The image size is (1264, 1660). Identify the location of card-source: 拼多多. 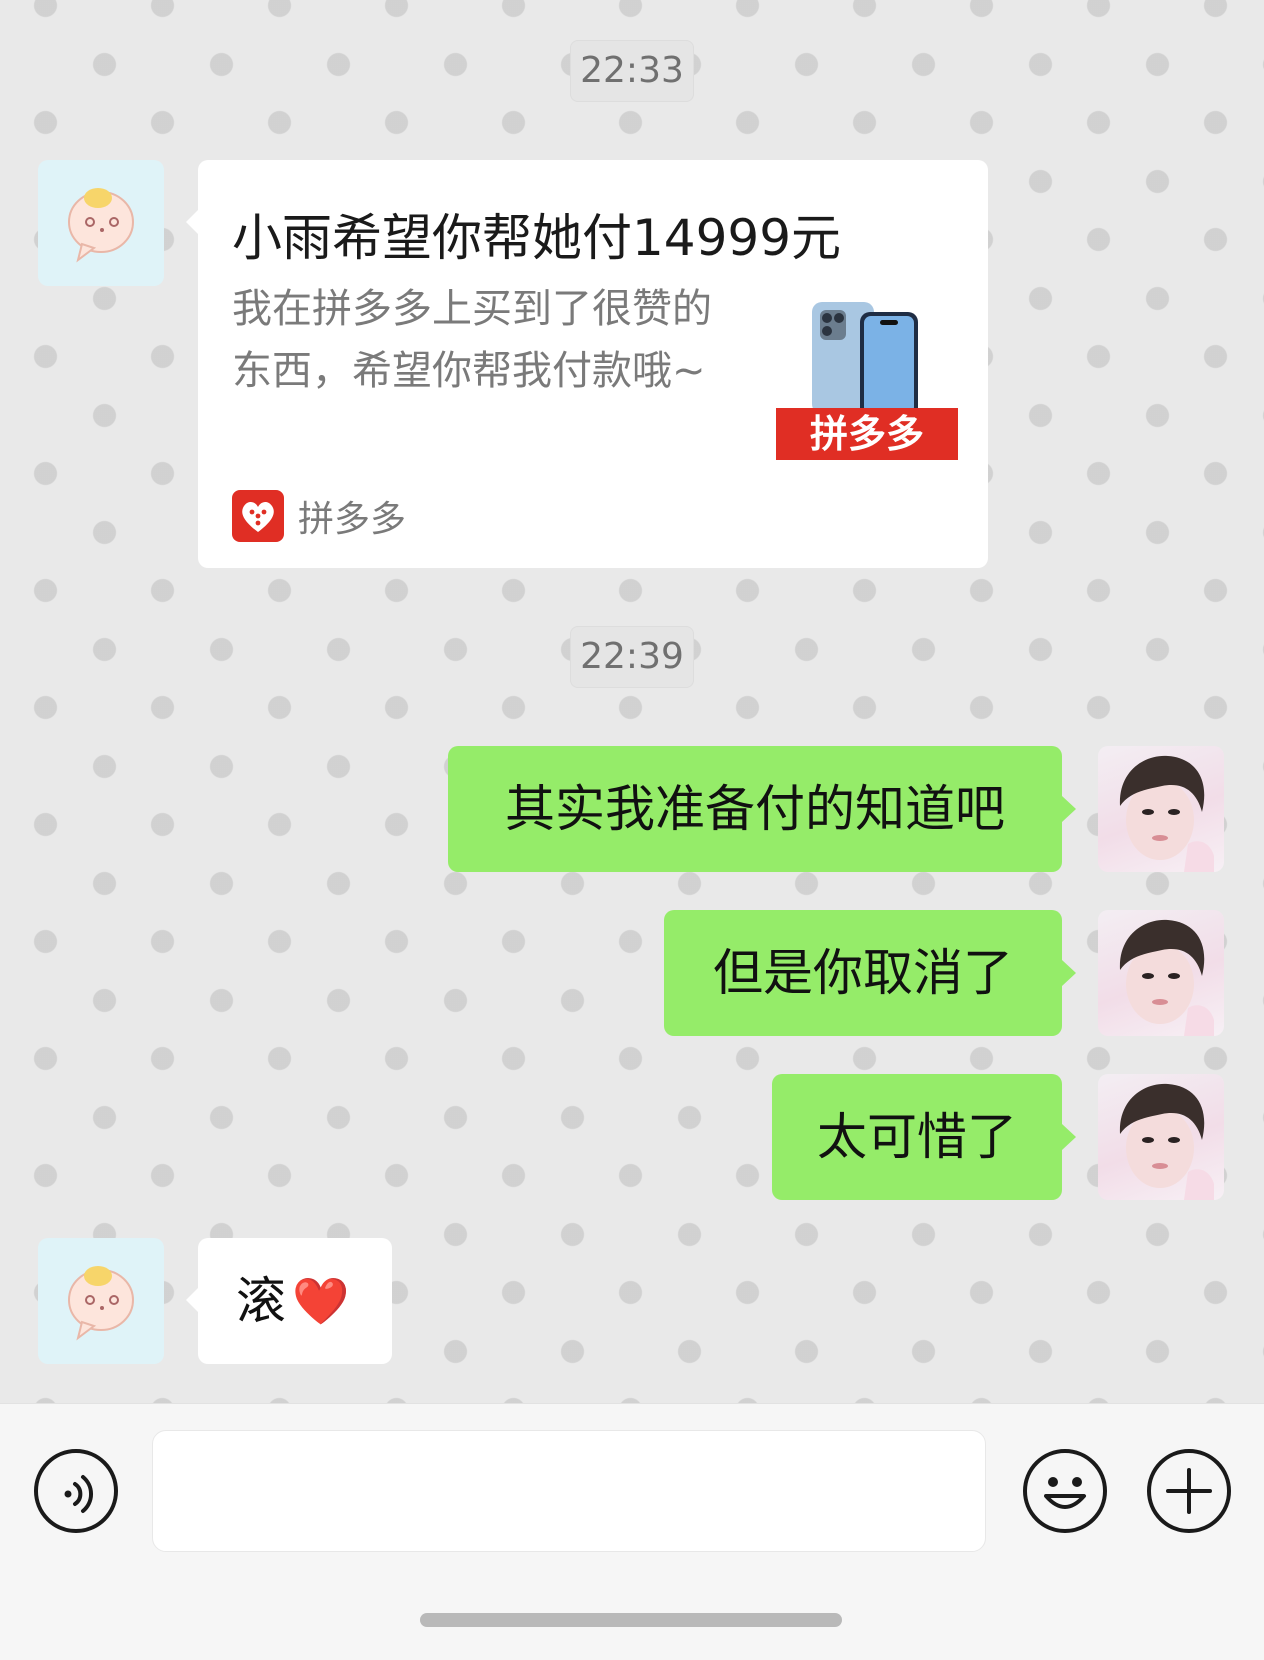
(319, 516).